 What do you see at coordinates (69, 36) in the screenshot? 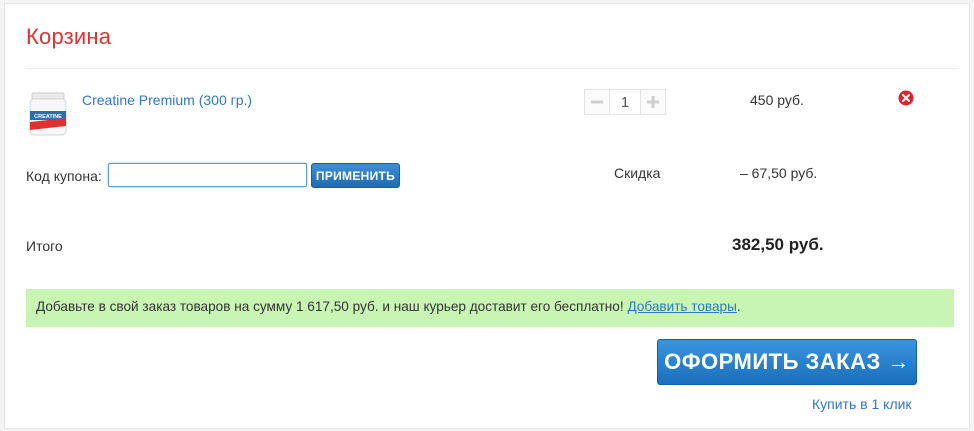
I see `page-title: Корзина` at bounding box center [69, 36].